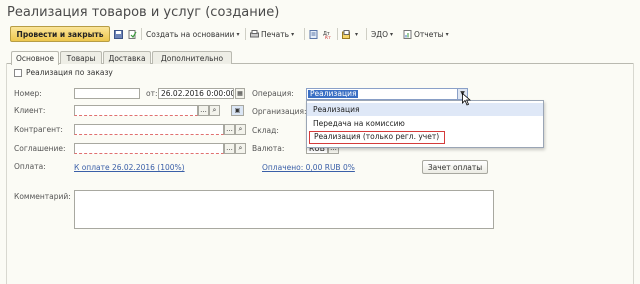 The width and height of the screenshot is (640, 284). Describe the element at coordinates (18, 73) in the screenshot. I see `order-checkbox` at that location.